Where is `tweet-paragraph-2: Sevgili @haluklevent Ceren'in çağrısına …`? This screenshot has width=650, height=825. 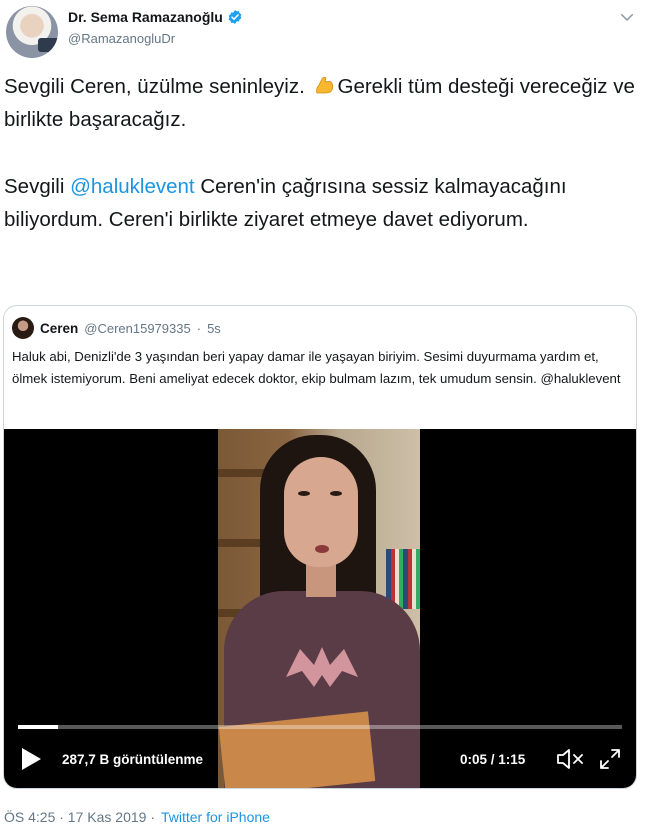 tweet-paragraph-2: Sevgili @haluklevent Ceren'in çağrısına … is located at coordinates (320, 203).